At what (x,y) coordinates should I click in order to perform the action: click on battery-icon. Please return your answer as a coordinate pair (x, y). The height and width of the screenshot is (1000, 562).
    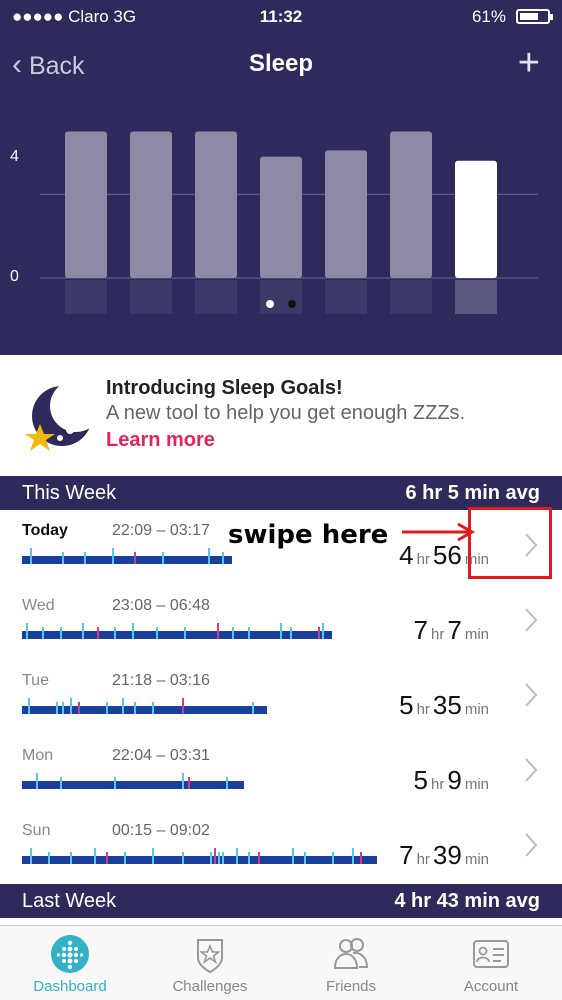
    Looking at the image, I should click on (534, 16).